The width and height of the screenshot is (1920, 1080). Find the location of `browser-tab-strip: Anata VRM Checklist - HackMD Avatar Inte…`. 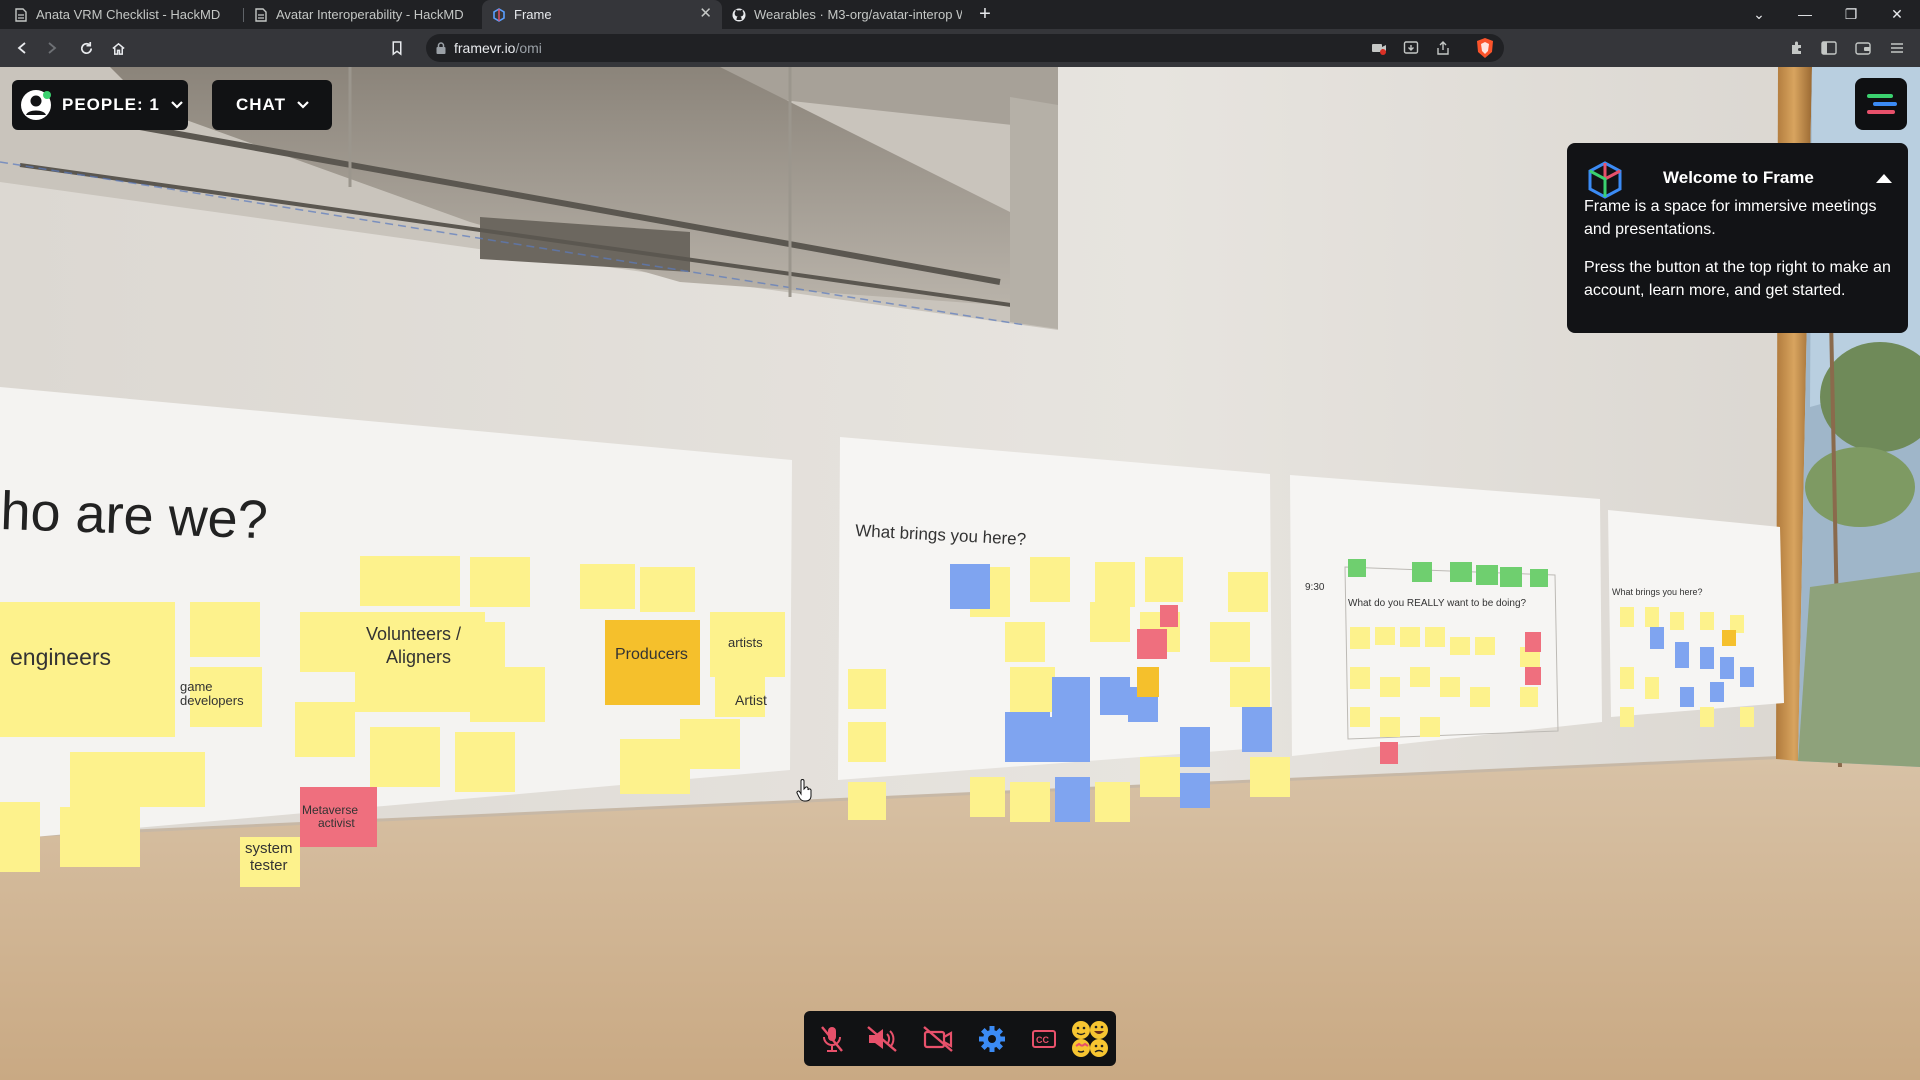

browser-tab-strip: Anata VRM Checklist - HackMD Avatar Inte… is located at coordinates (960, 14).